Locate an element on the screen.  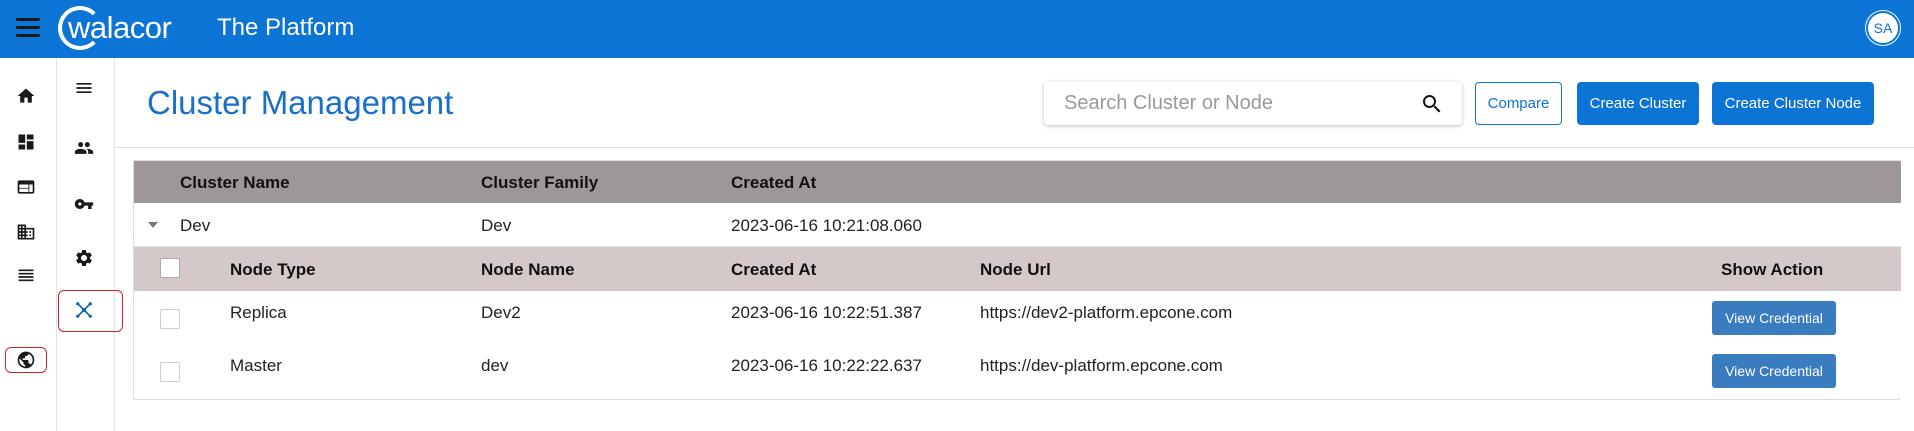
walacor-logo: walacor is located at coordinates (115, 28).